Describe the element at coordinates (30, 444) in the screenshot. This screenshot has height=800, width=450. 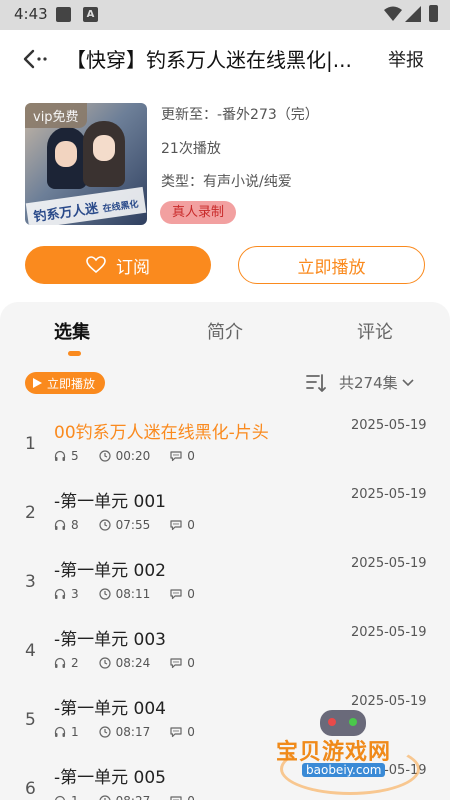
I see `episode-number: 1` at that location.